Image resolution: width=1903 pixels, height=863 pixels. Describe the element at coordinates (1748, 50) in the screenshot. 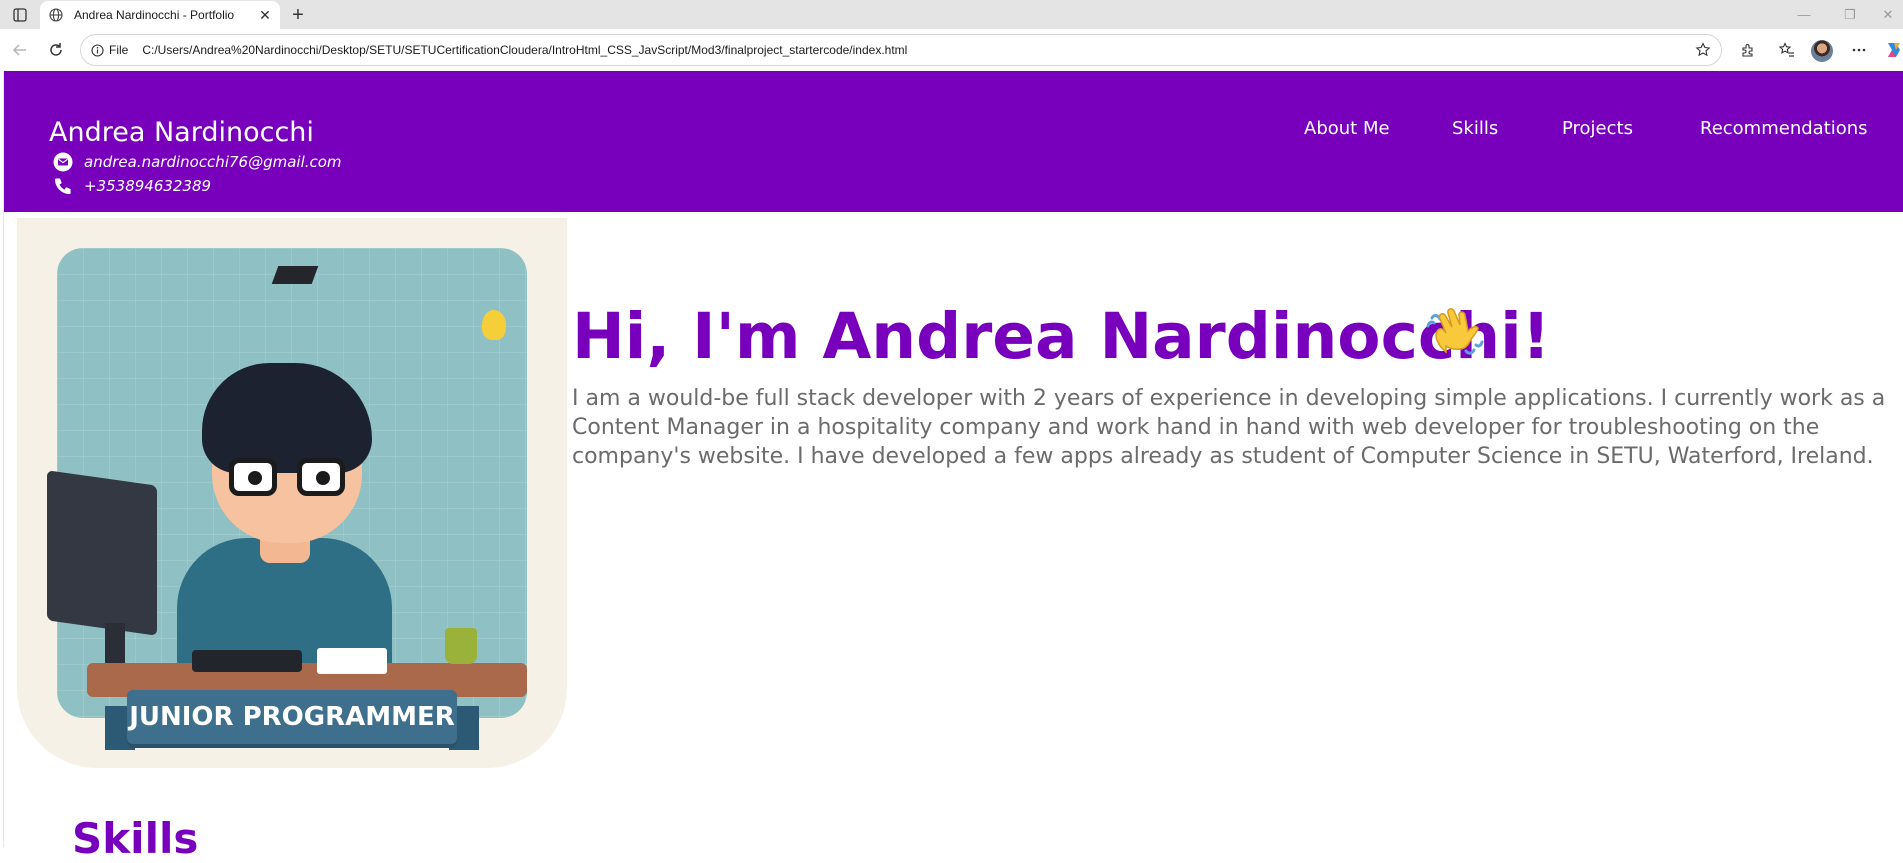

I see `extensions-icon` at that location.